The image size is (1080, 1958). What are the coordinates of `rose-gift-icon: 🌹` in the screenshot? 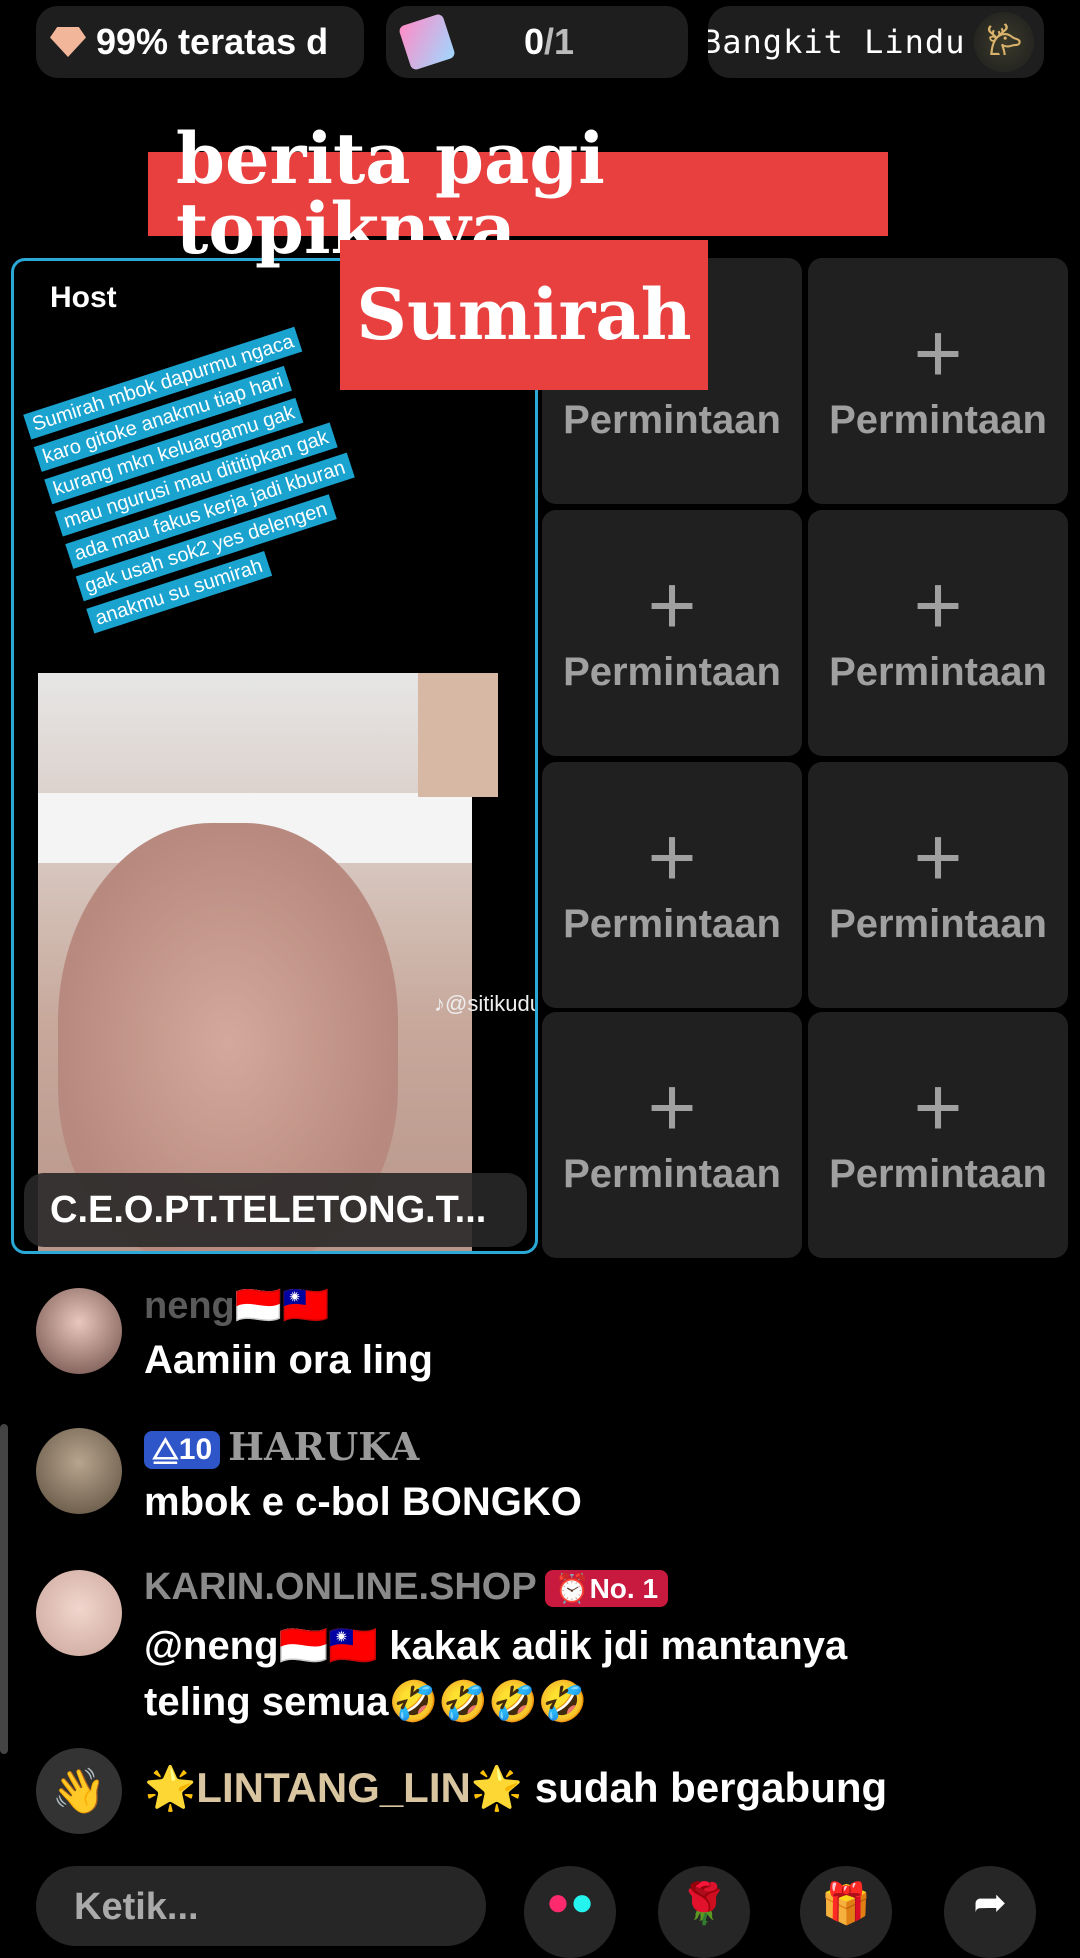 It's located at (704, 1912).